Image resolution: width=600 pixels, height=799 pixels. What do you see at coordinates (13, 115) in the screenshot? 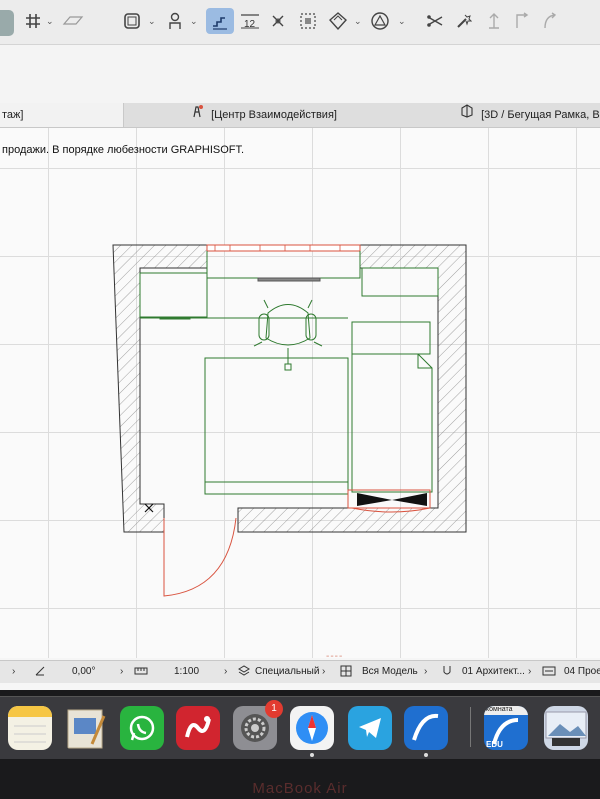
I see `tab-label: таж]` at bounding box center [13, 115].